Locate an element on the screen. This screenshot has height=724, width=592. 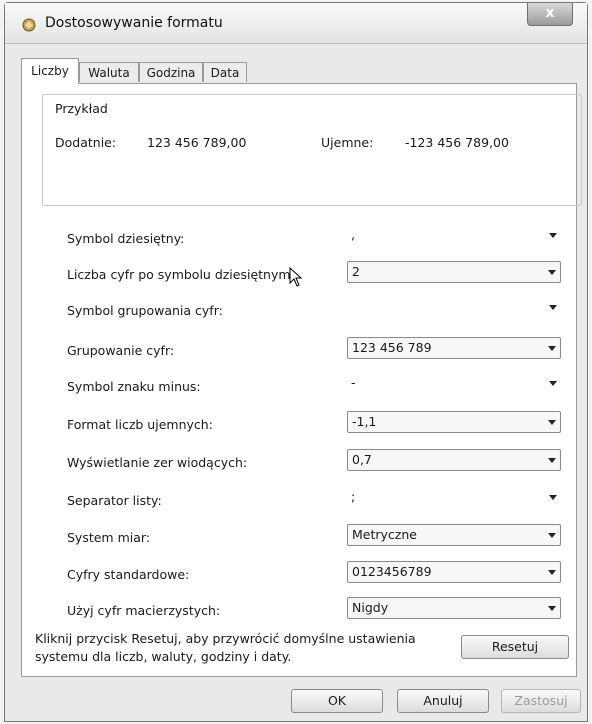
close-button: x is located at coordinates (550, 14).